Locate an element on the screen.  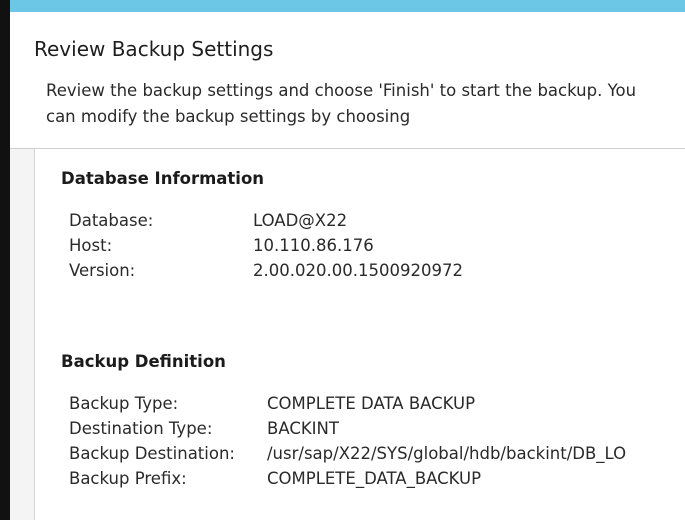
destination-type-value: BACKINT is located at coordinates (303, 428).